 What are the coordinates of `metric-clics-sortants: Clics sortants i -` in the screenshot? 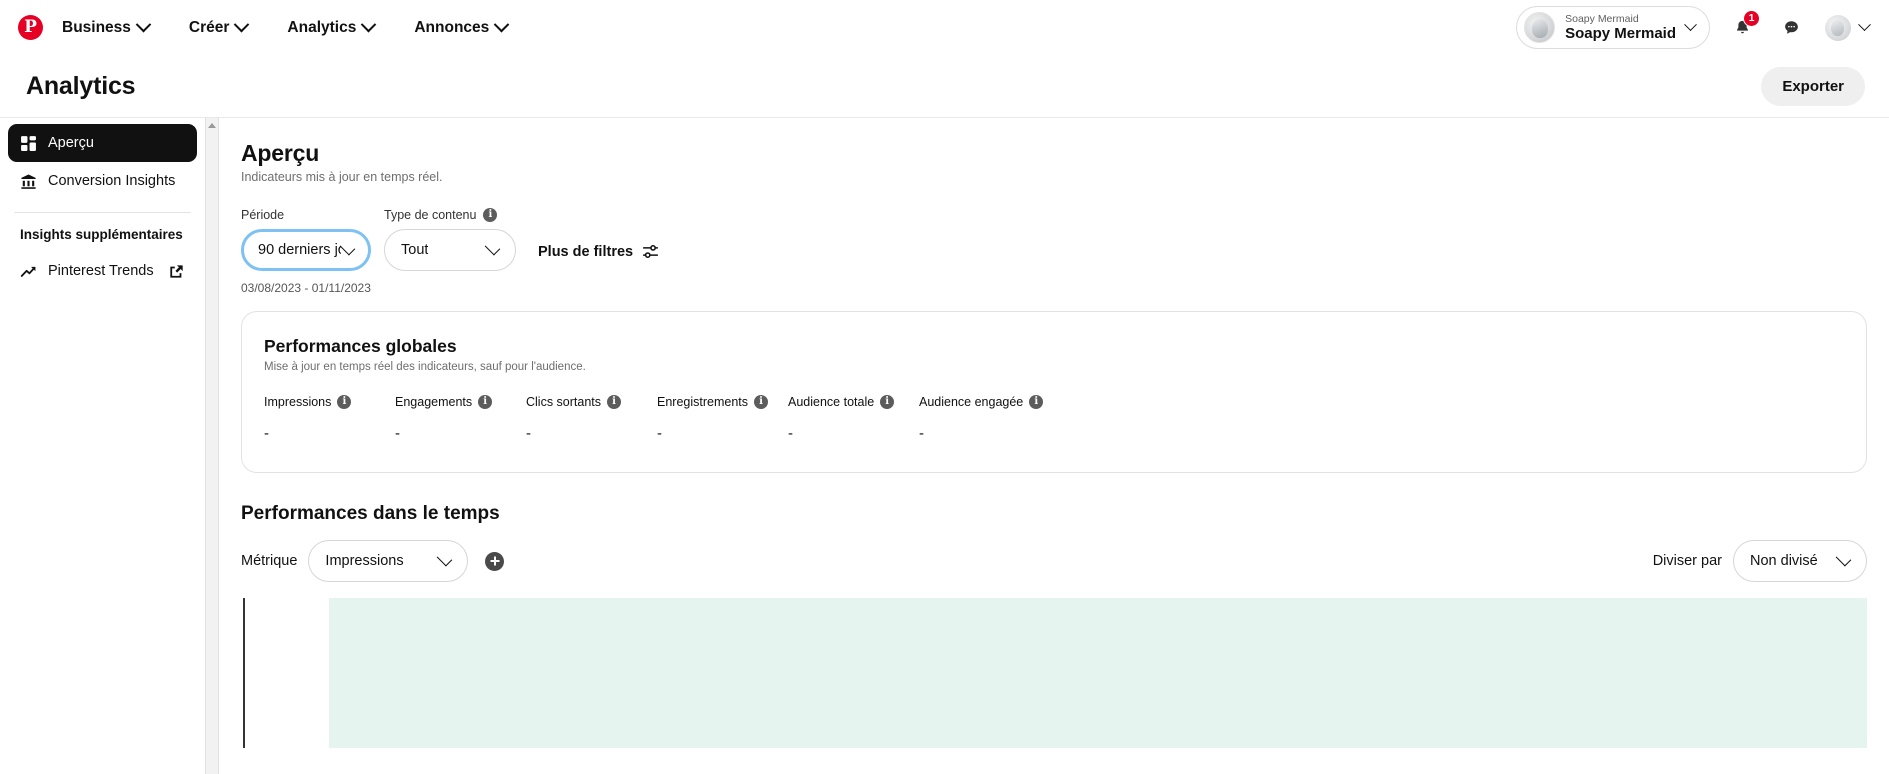 It's located at (591, 418).